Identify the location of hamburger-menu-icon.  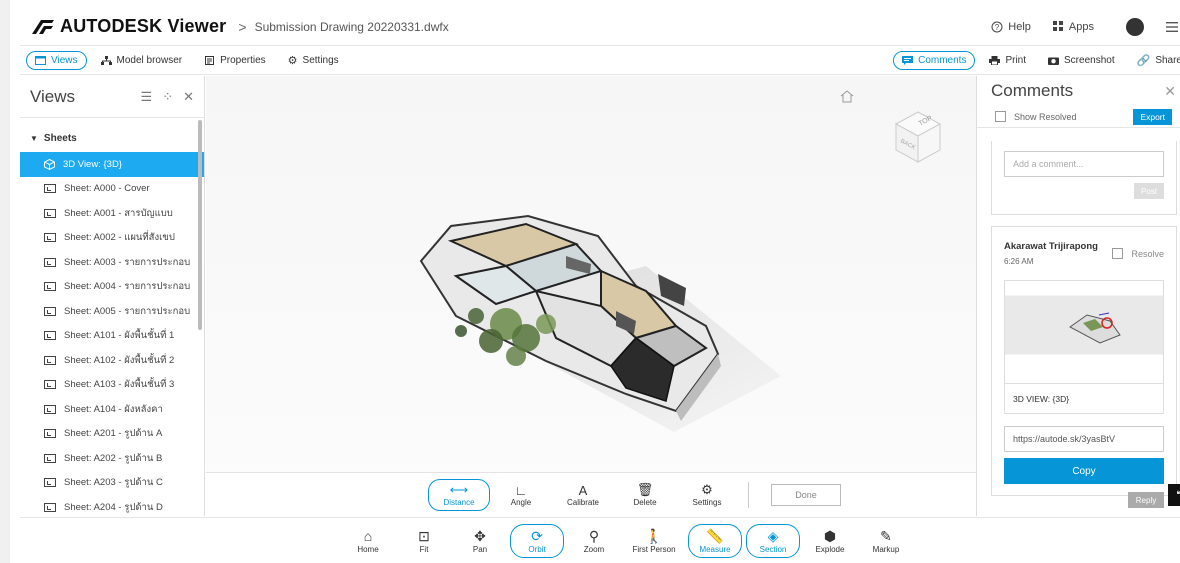
(1172, 26).